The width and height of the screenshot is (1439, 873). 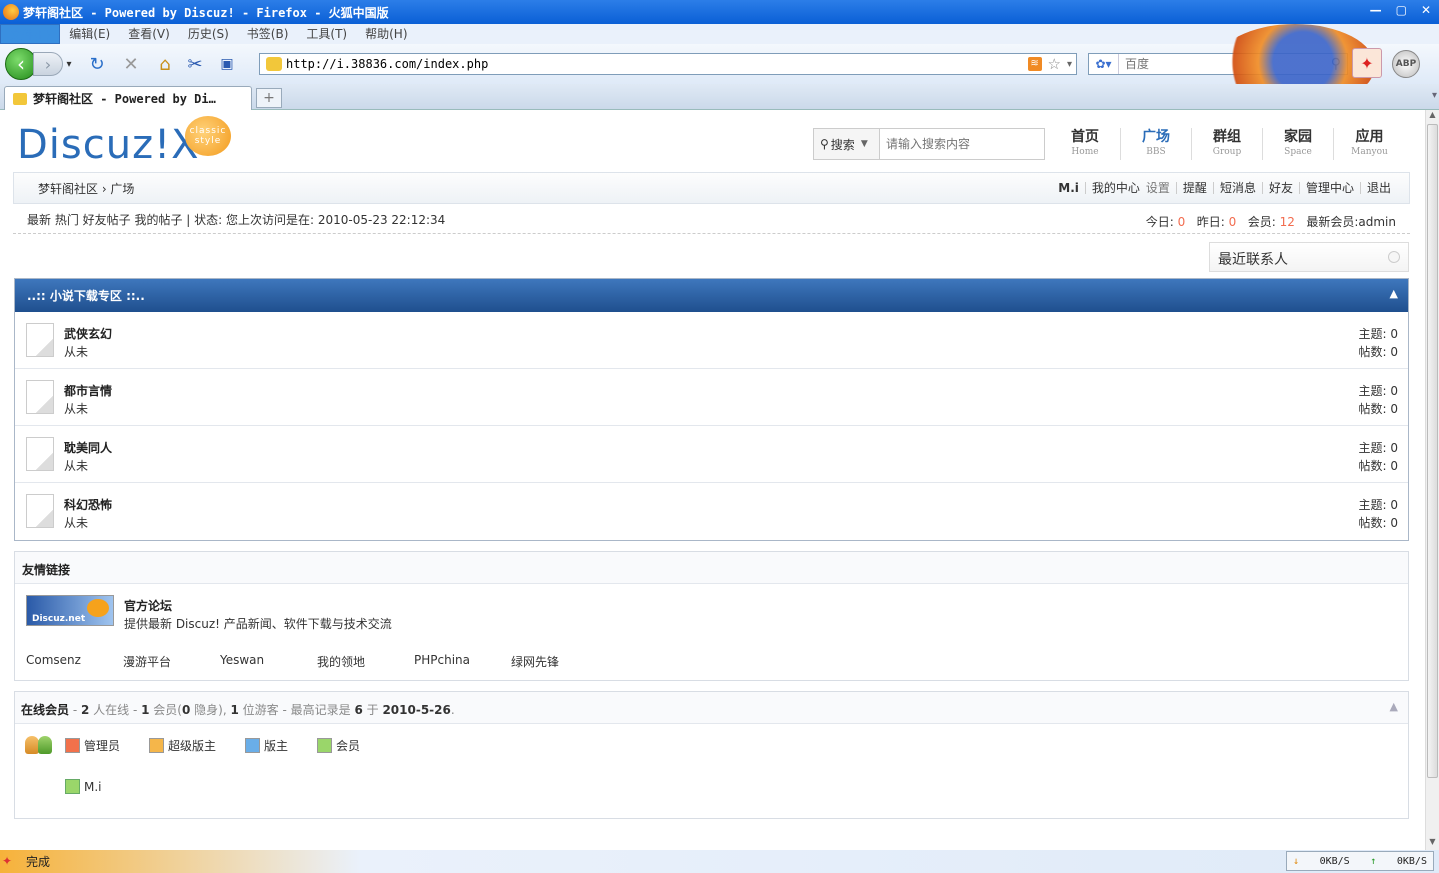 I want to click on download-speed: 0KB/S, so click(x=1334, y=861).